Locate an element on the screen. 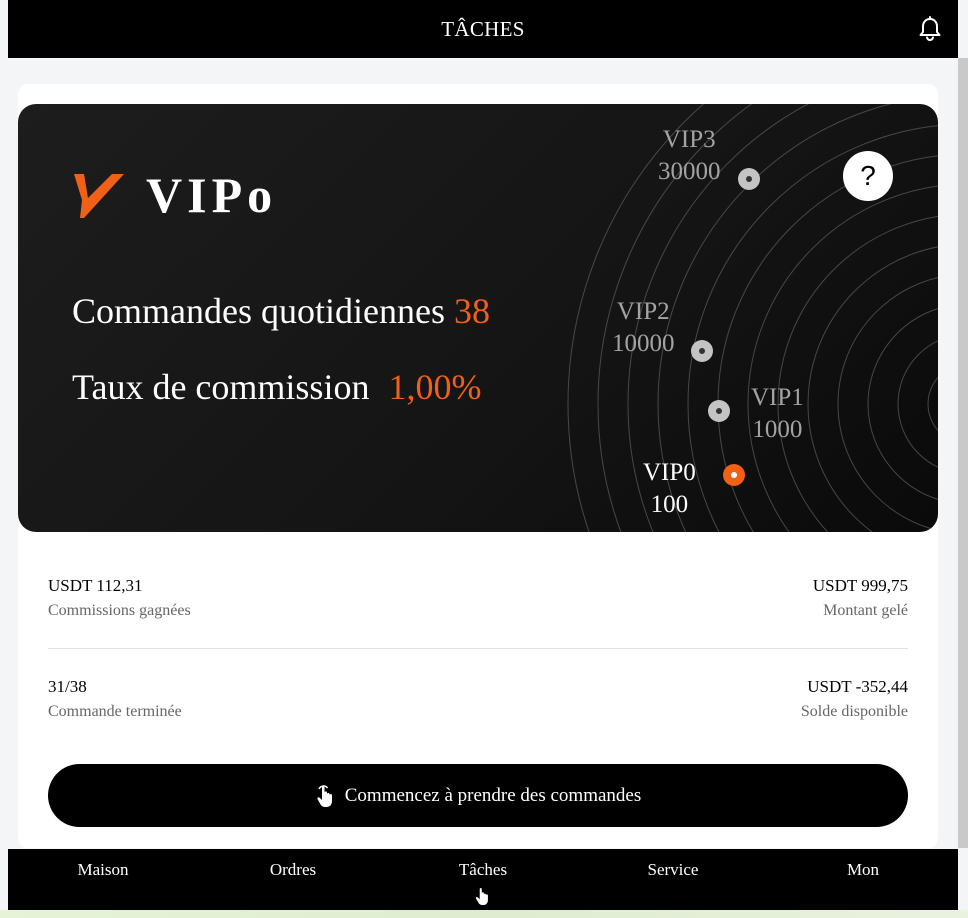 This screenshot has height=918, width=968. page-title: TÂCHES is located at coordinates (483, 28).